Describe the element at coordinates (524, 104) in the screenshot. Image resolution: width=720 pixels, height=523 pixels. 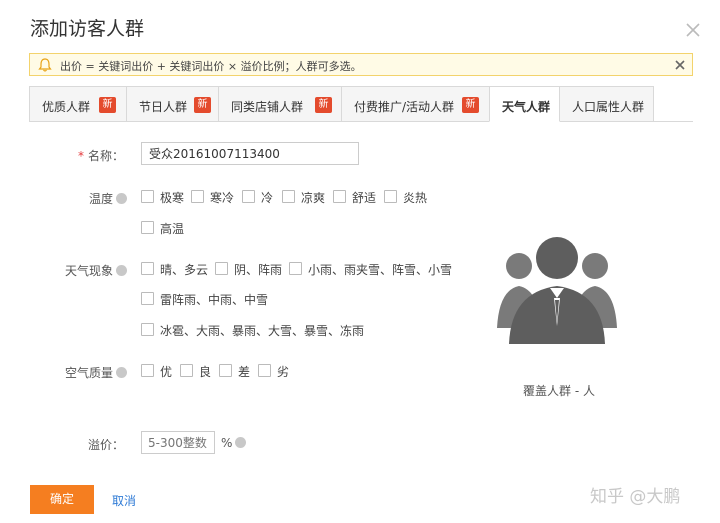
I see `tab-weather-crowd: 天气人群` at that location.